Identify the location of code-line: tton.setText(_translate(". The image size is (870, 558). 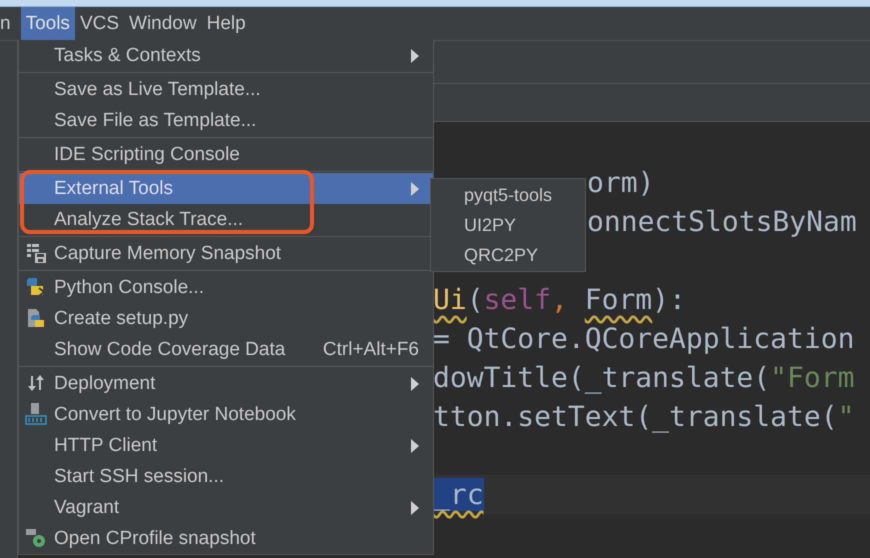
(643, 417).